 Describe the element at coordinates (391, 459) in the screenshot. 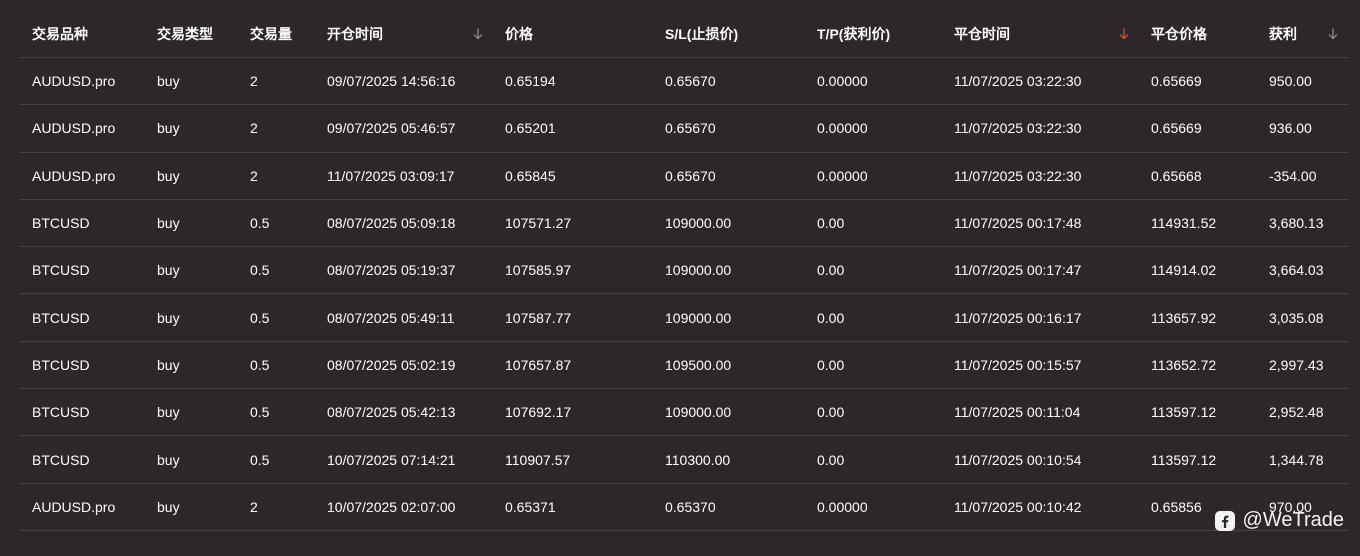

I see `cell-open-time: 10/07/2025 07:14:21` at that location.